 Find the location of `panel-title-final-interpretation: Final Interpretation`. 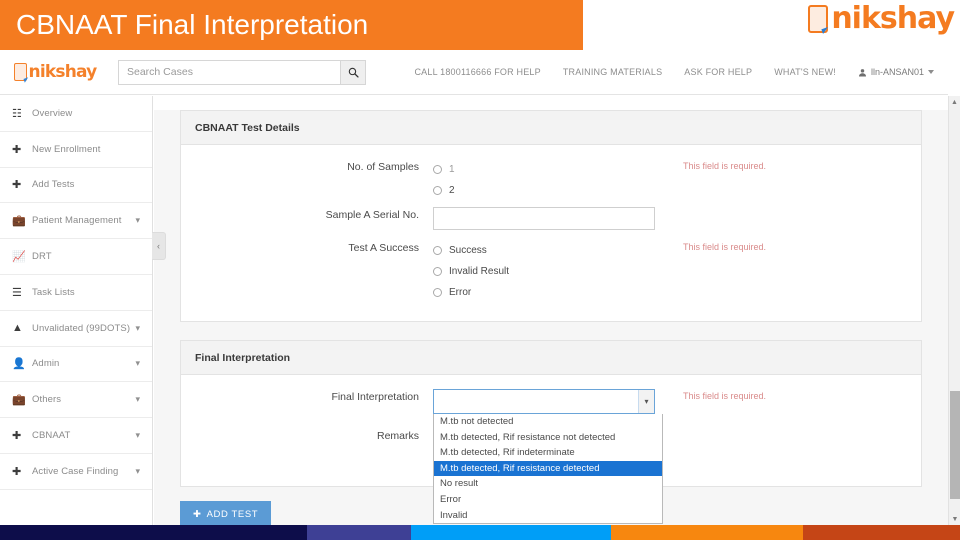

panel-title-final-interpretation: Final Interpretation is located at coordinates (551, 358).